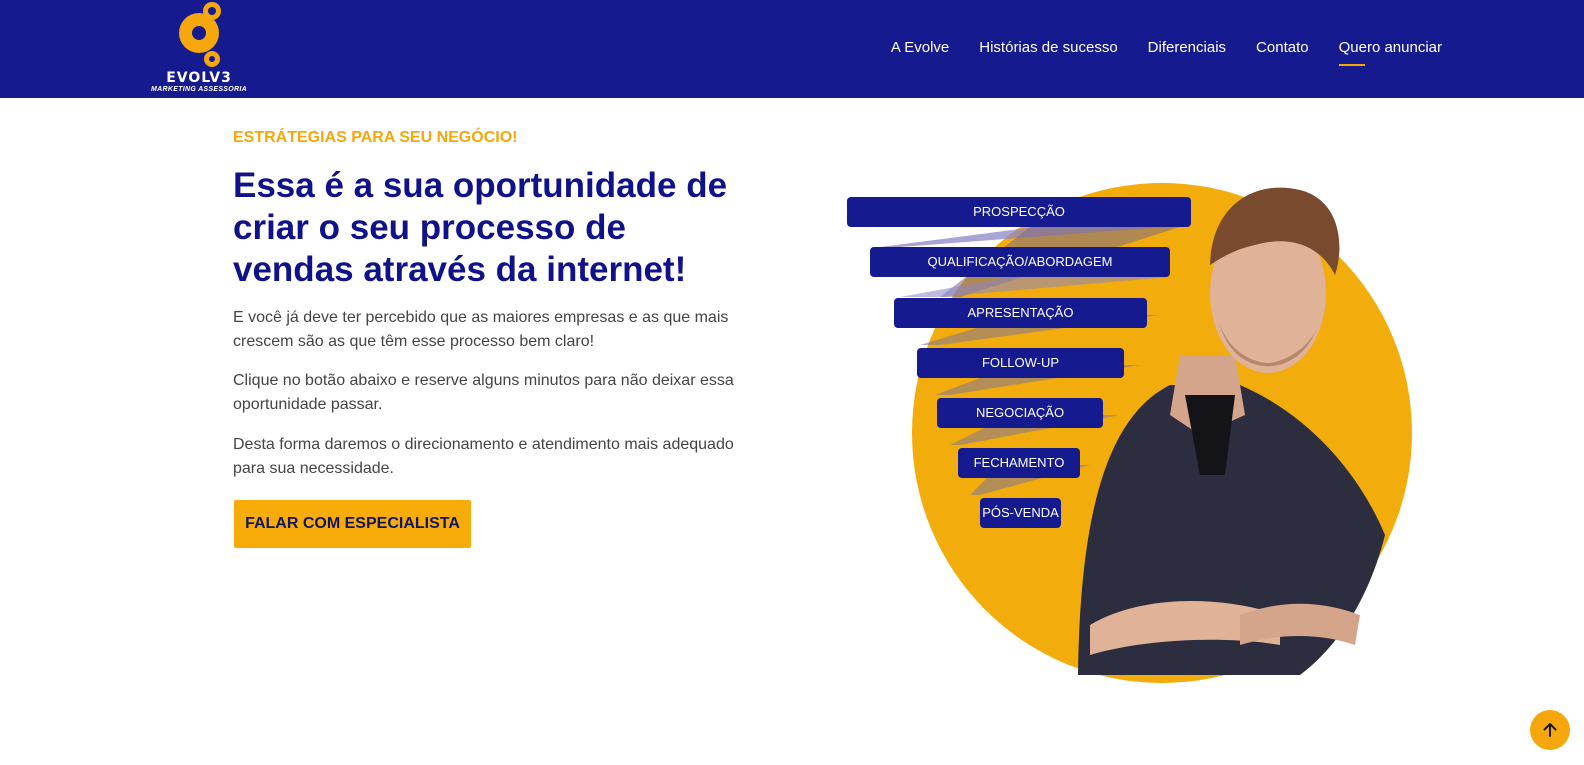  I want to click on funnel-step-prospeccao: PROSPECÇÃO, so click(1019, 212).